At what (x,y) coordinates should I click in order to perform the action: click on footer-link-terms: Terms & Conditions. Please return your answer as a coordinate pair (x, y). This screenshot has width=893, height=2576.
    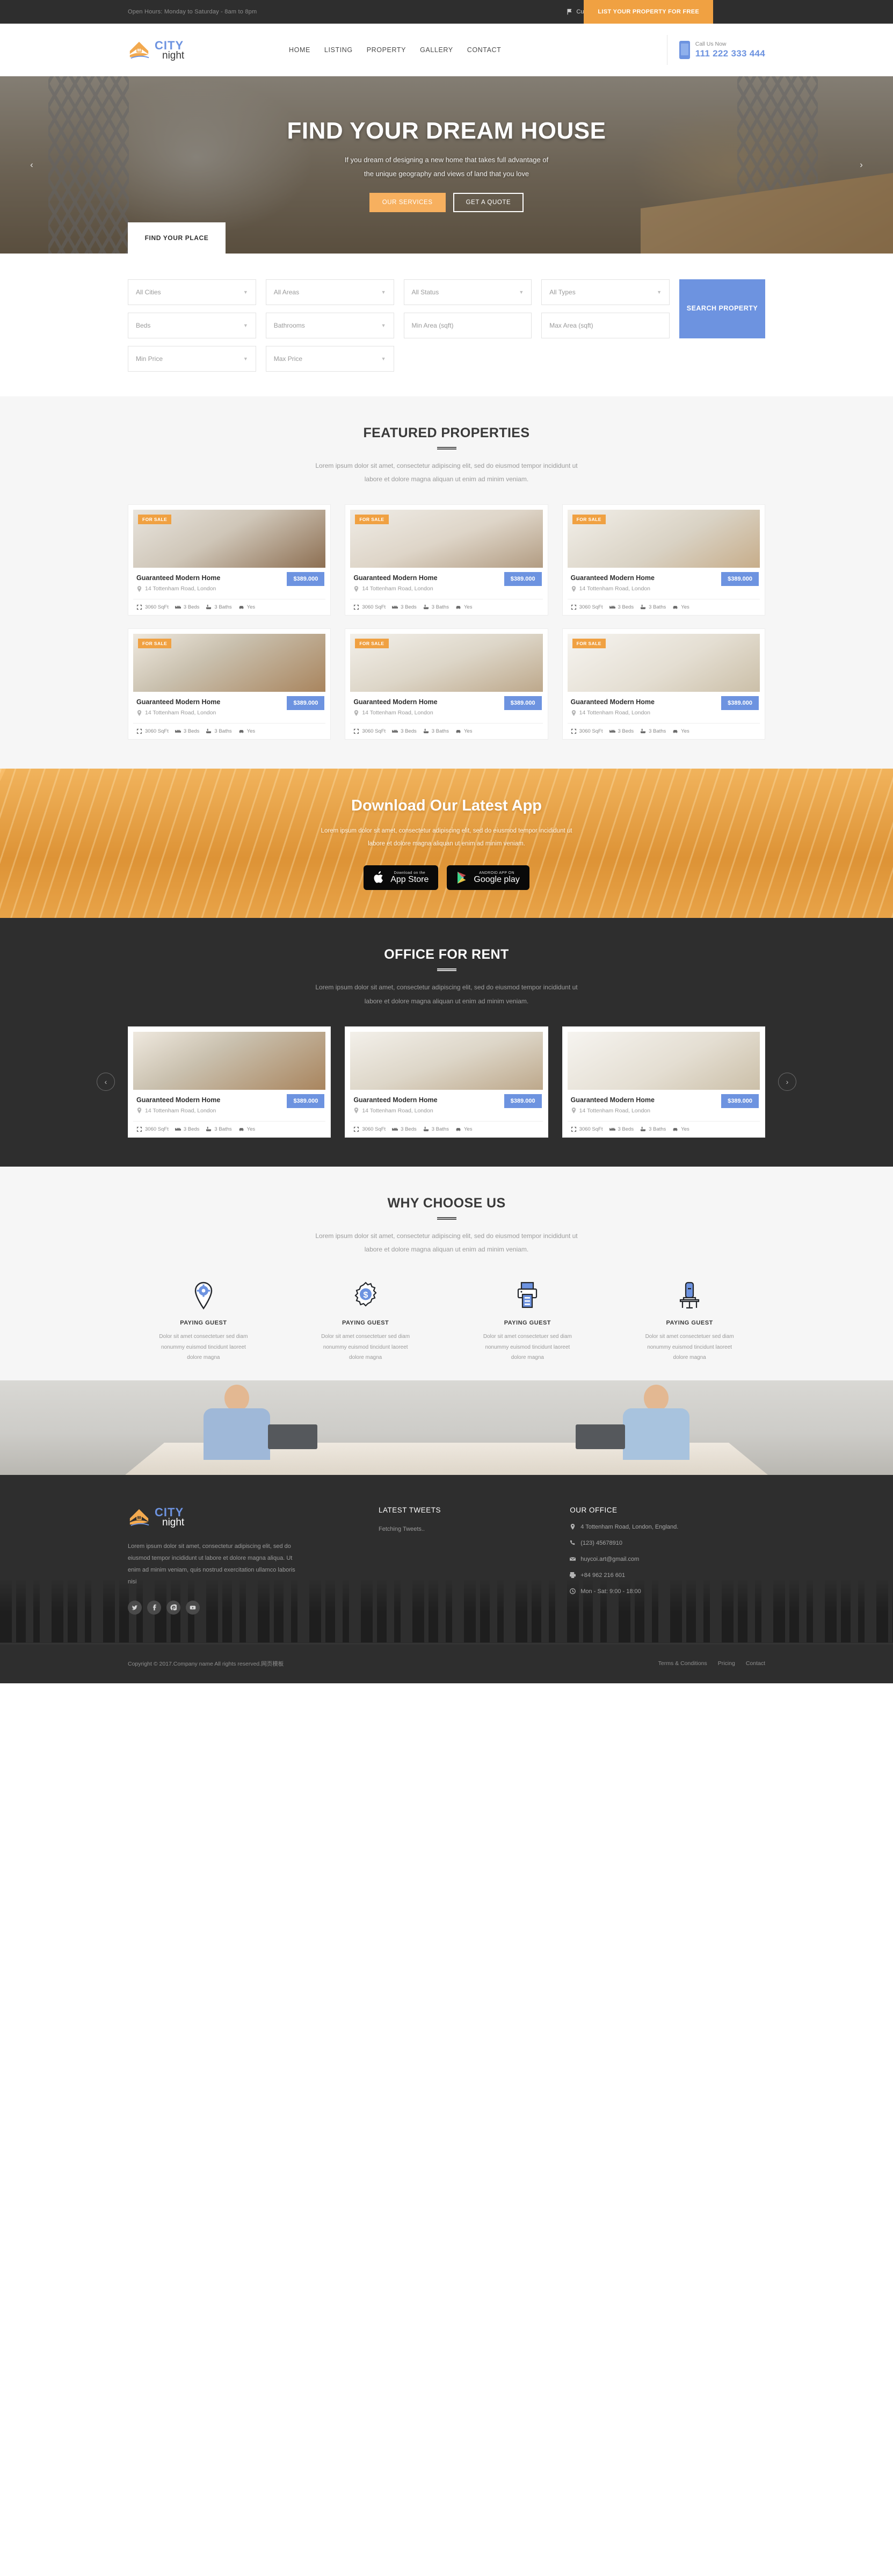
    Looking at the image, I should click on (682, 1663).